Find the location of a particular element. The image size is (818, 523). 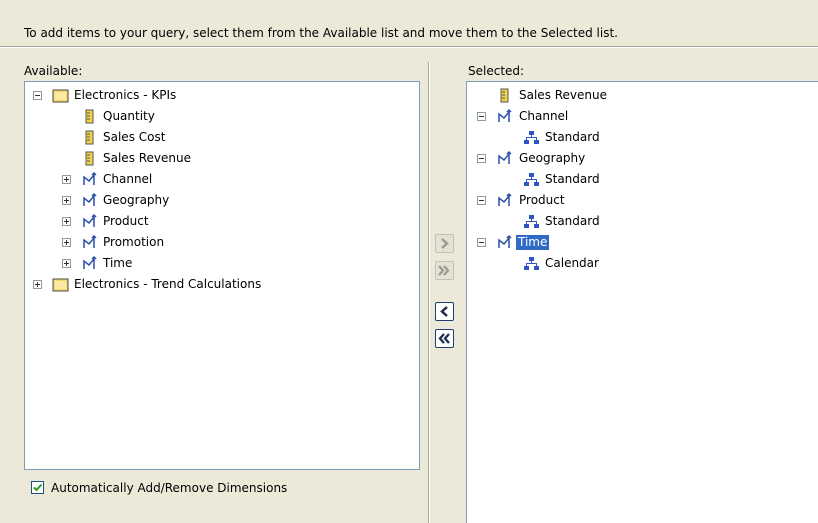

remove-all-button is located at coordinates (444, 338).